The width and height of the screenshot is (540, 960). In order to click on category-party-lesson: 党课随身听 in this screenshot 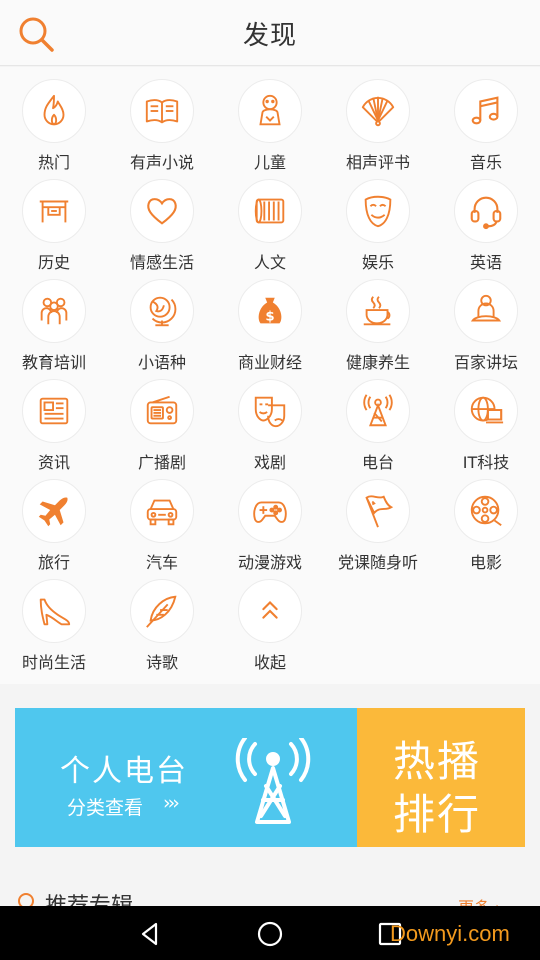, I will do `click(378, 519)`.